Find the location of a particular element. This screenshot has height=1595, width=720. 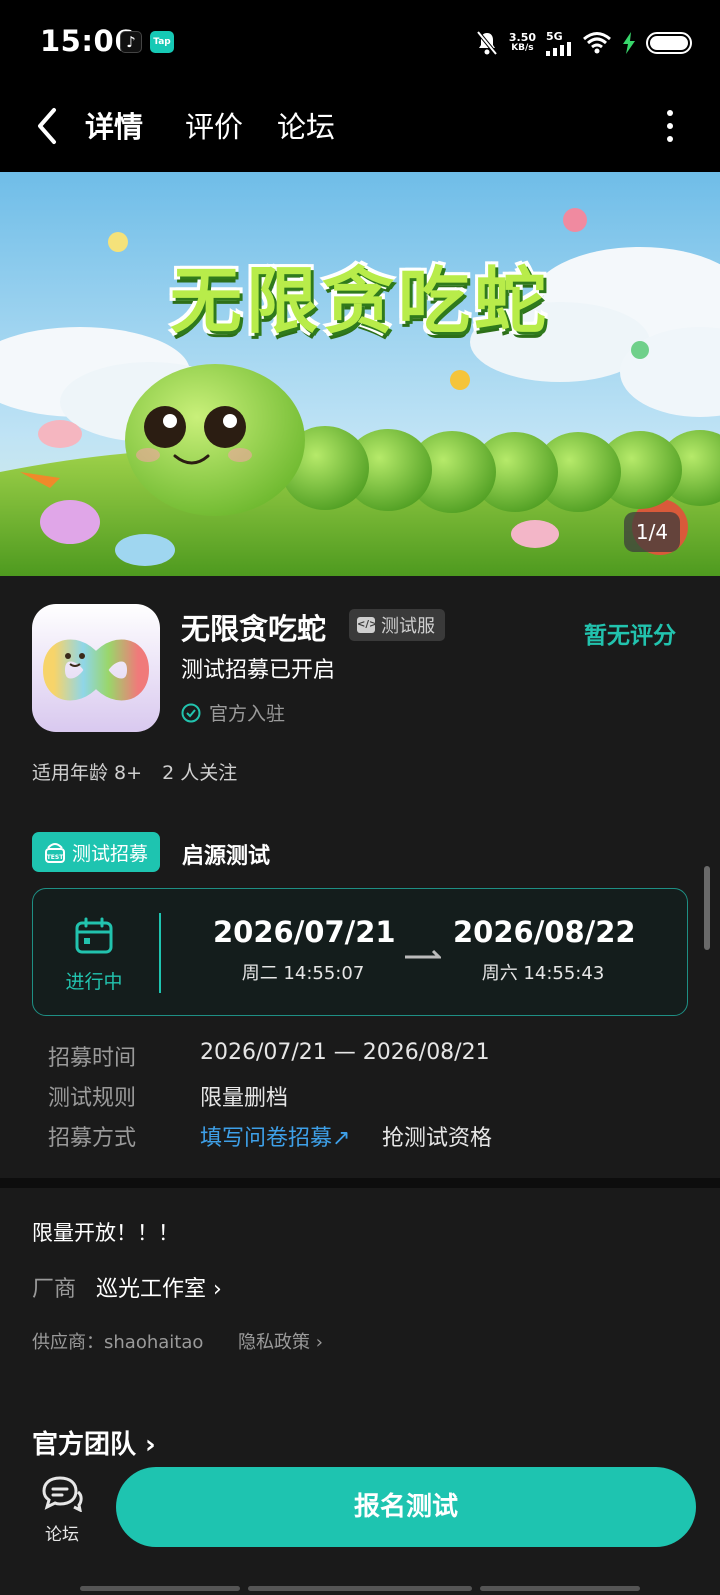

age-rating: 适用年龄 8+ is located at coordinates (87, 773).